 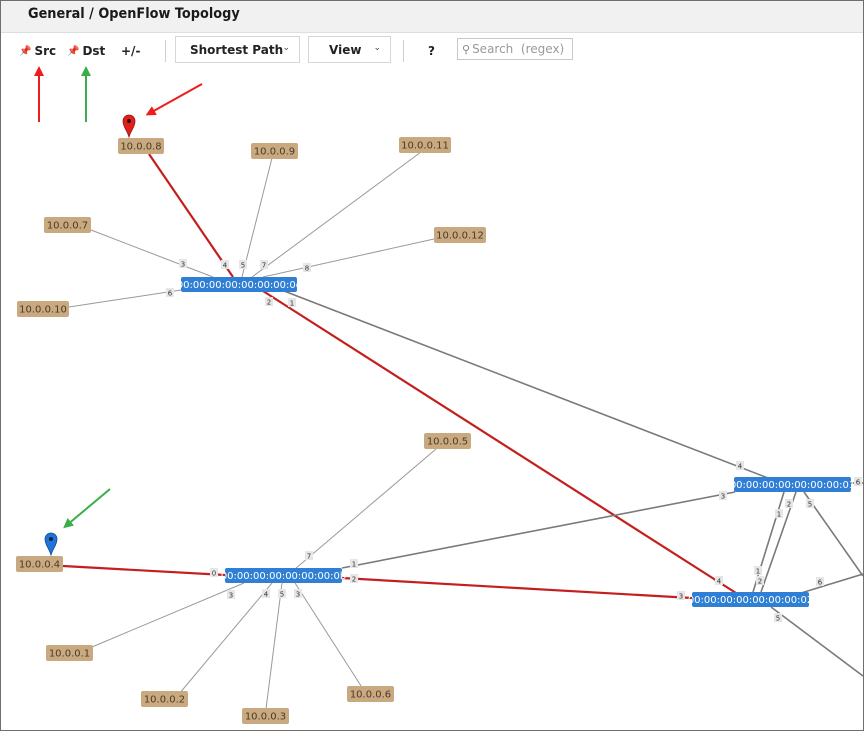 I want to click on svg-text: 10.0.0.1, so click(x=69, y=654).